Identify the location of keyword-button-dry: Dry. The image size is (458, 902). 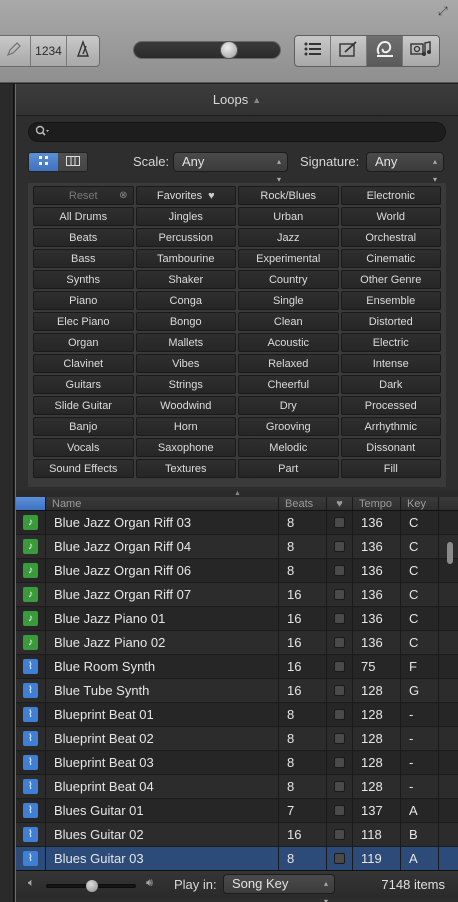
(288, 405).